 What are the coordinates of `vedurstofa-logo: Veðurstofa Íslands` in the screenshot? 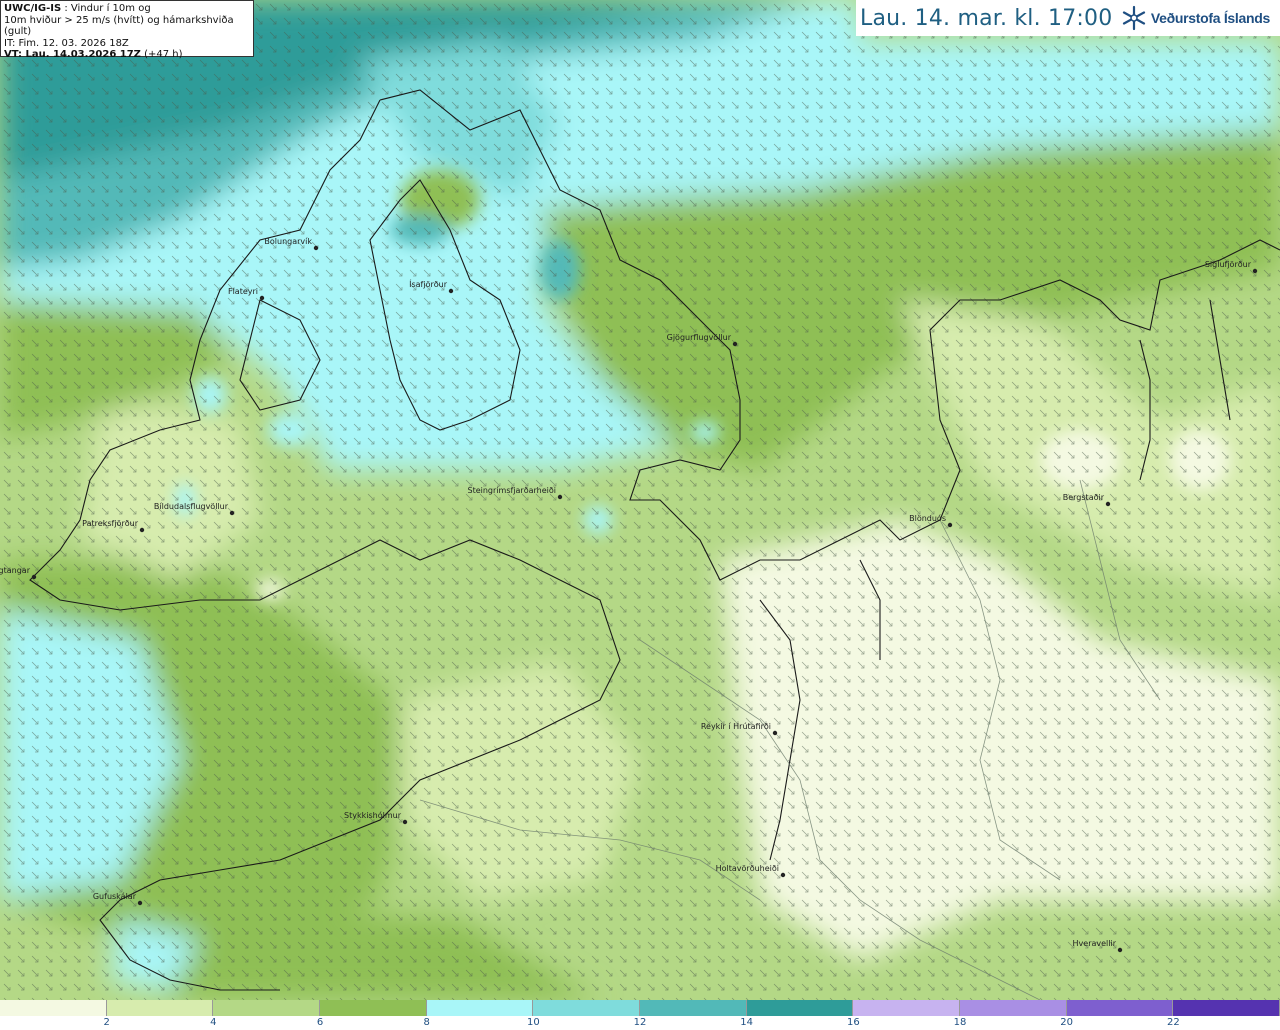 It's located at (1195, 18).